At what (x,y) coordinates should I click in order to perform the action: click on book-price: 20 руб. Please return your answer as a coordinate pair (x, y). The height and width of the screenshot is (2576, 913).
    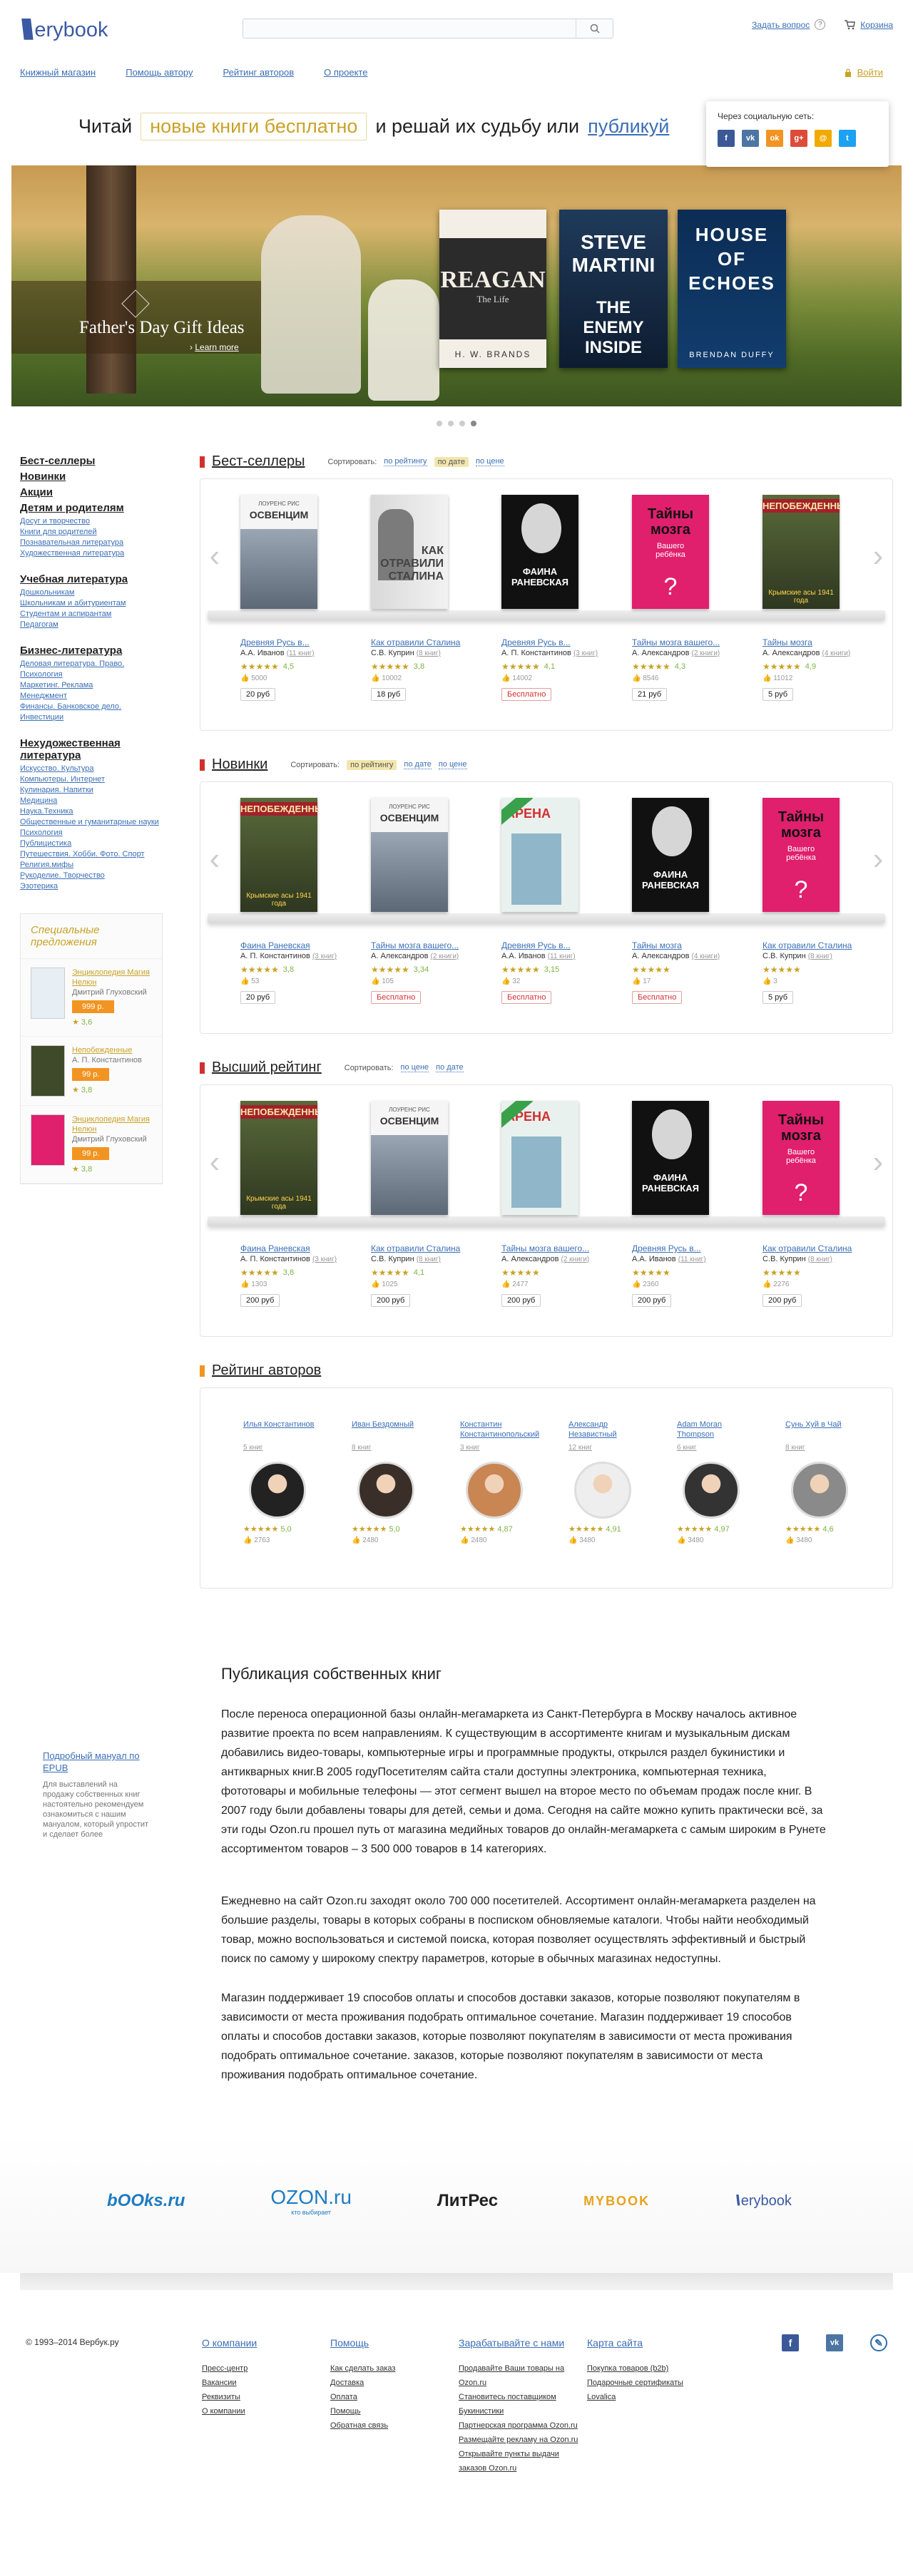
    Looking at the image, I should click on (258, 997).